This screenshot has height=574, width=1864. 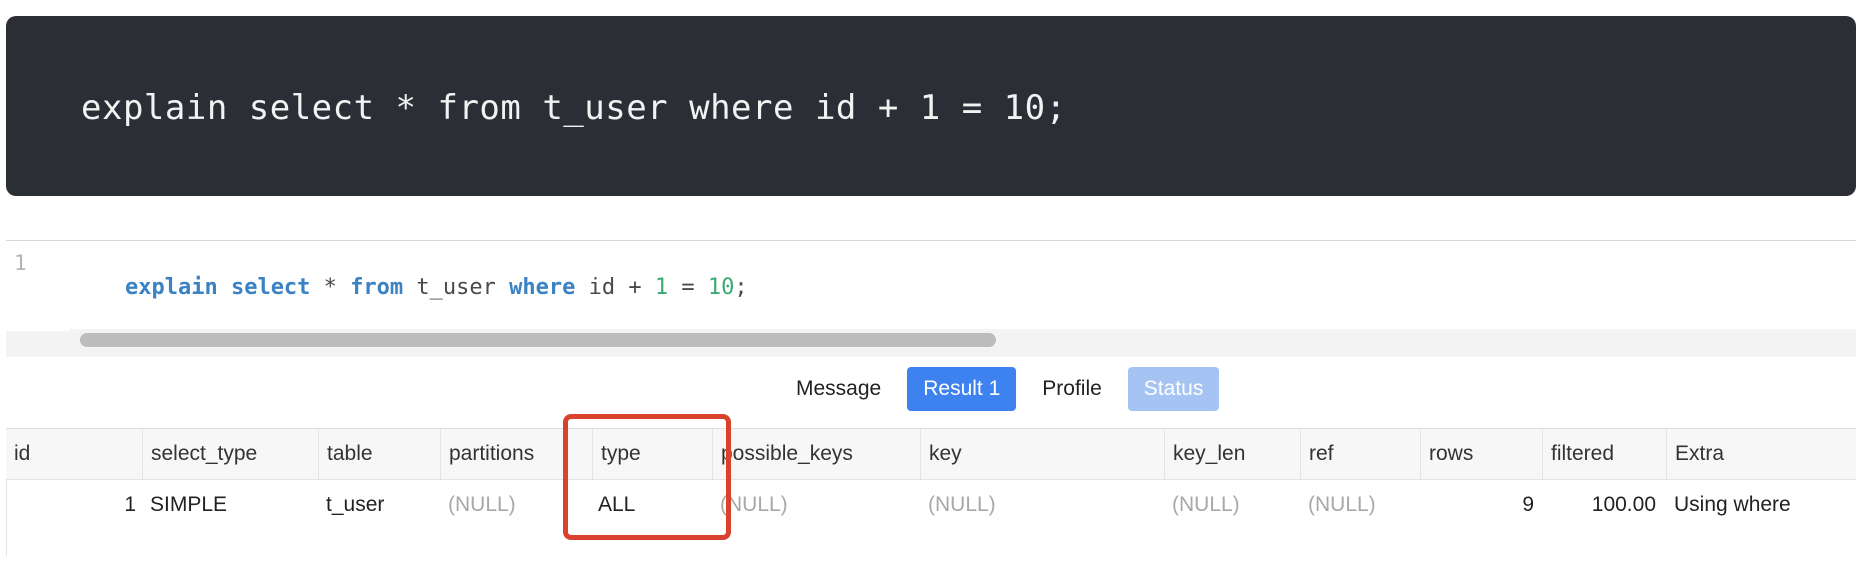 What do you see at coordinates (1750, 454) in the screenshot?
I see `column-header-extra: Extra` at bounding box center [1750, 454].